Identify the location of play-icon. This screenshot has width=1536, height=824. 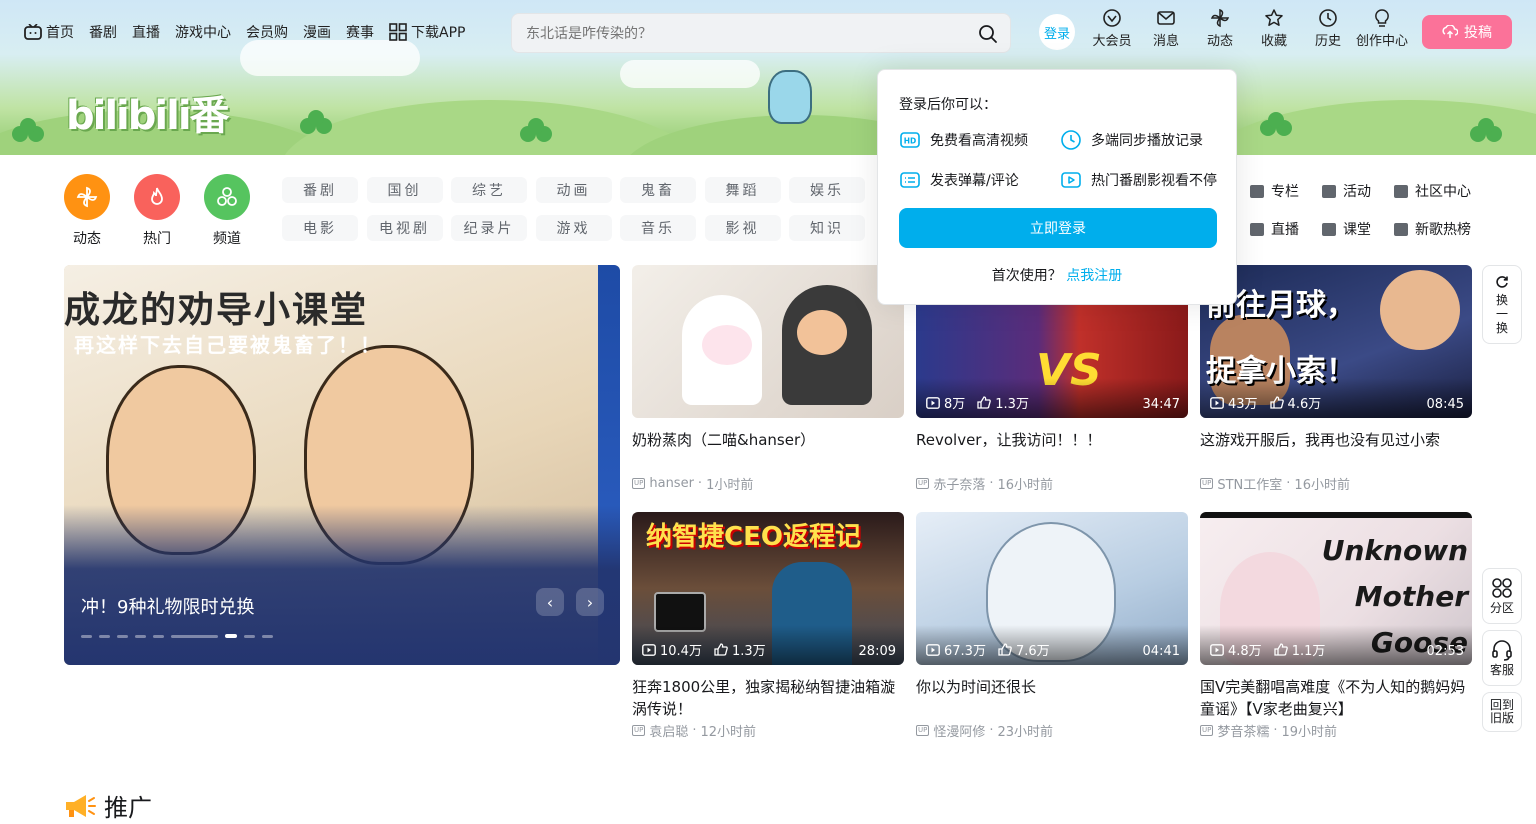
(933, 402).